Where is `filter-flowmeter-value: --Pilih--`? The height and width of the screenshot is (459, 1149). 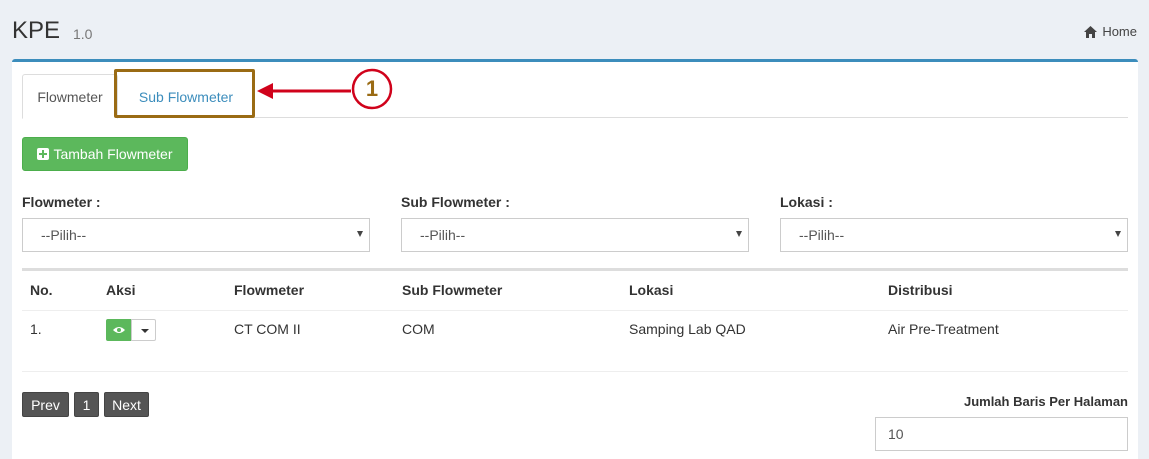 filter-flowmeter-value: --Pilih-- is located at coordinates (64, 235).